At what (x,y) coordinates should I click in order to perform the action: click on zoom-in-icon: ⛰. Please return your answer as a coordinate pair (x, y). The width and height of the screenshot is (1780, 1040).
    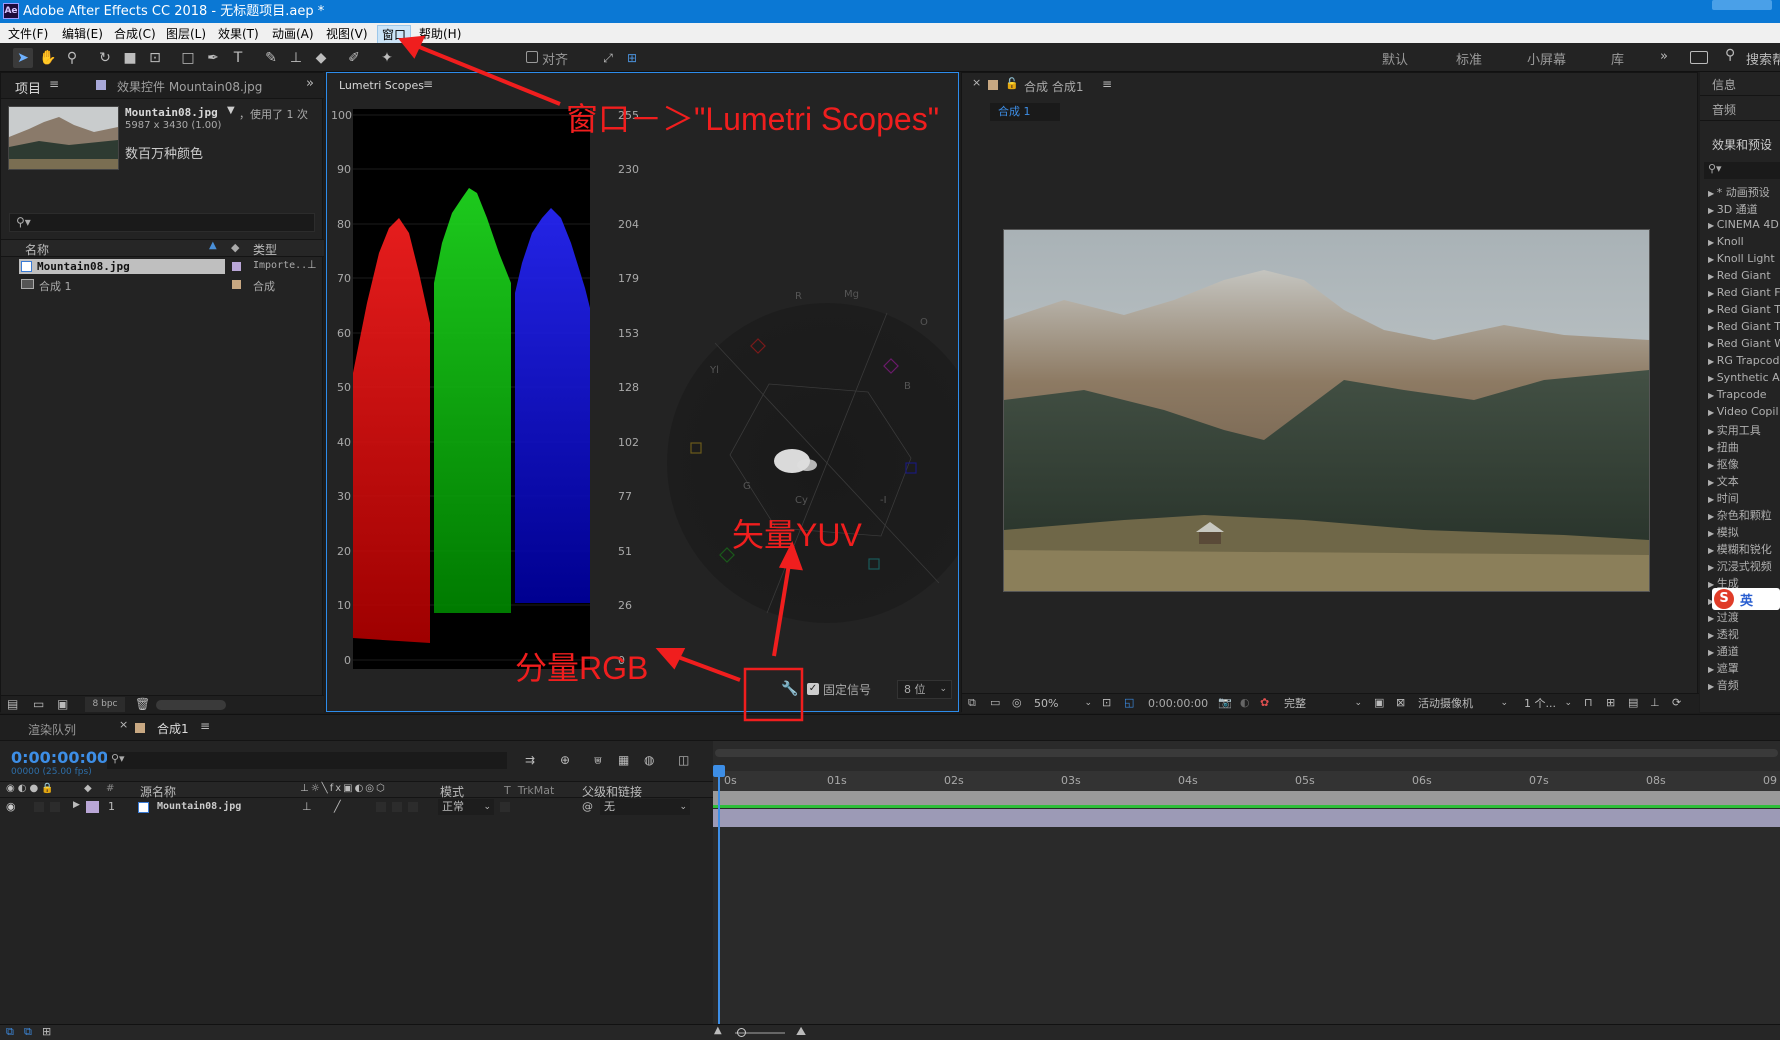
    Looking at the image, I should click on (801, 1031).